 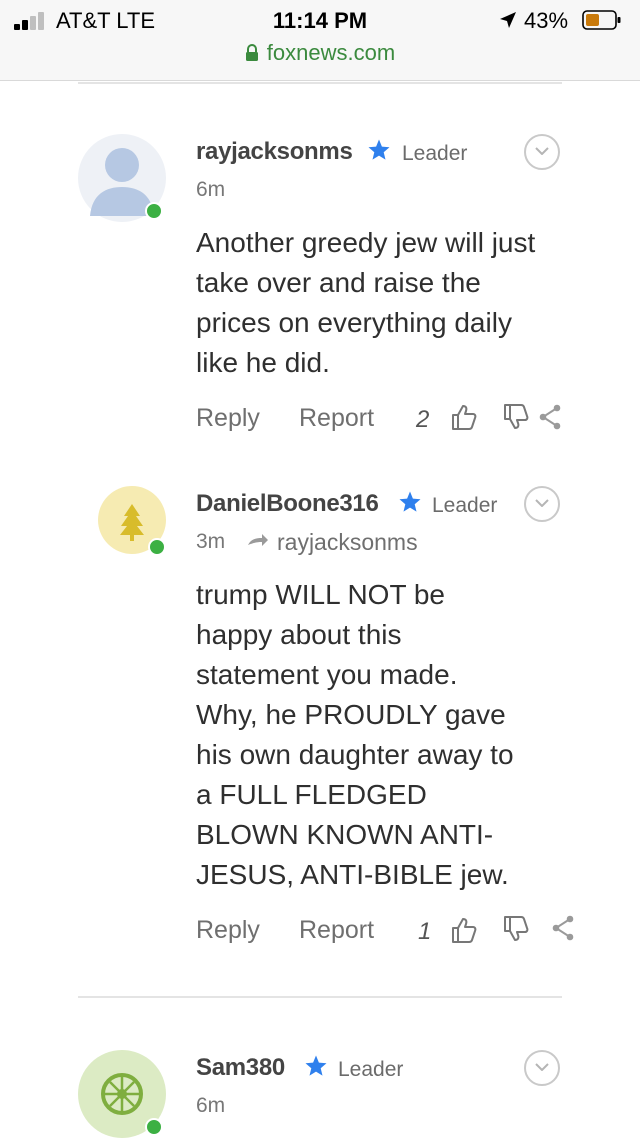 What do you see at coordinates (347, 542) in the screenshot?
I see `reply-to-username: rayjacksonms` at bounding box center [347, 542].